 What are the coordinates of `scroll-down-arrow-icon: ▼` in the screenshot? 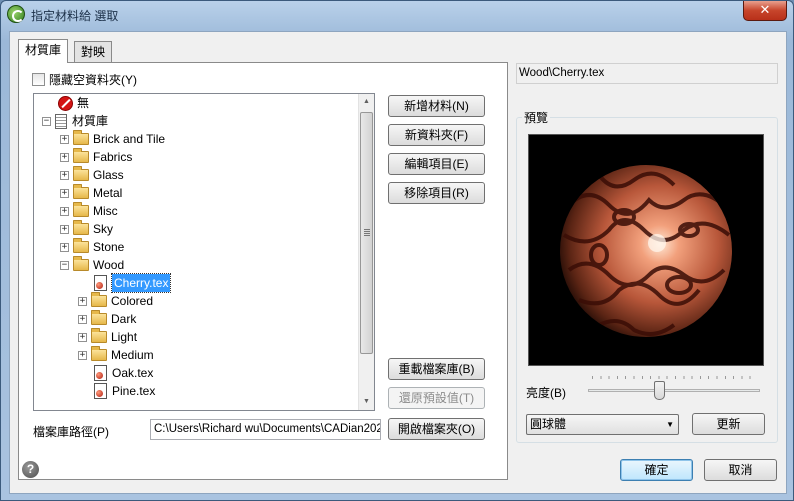 It's located at (366, 402).